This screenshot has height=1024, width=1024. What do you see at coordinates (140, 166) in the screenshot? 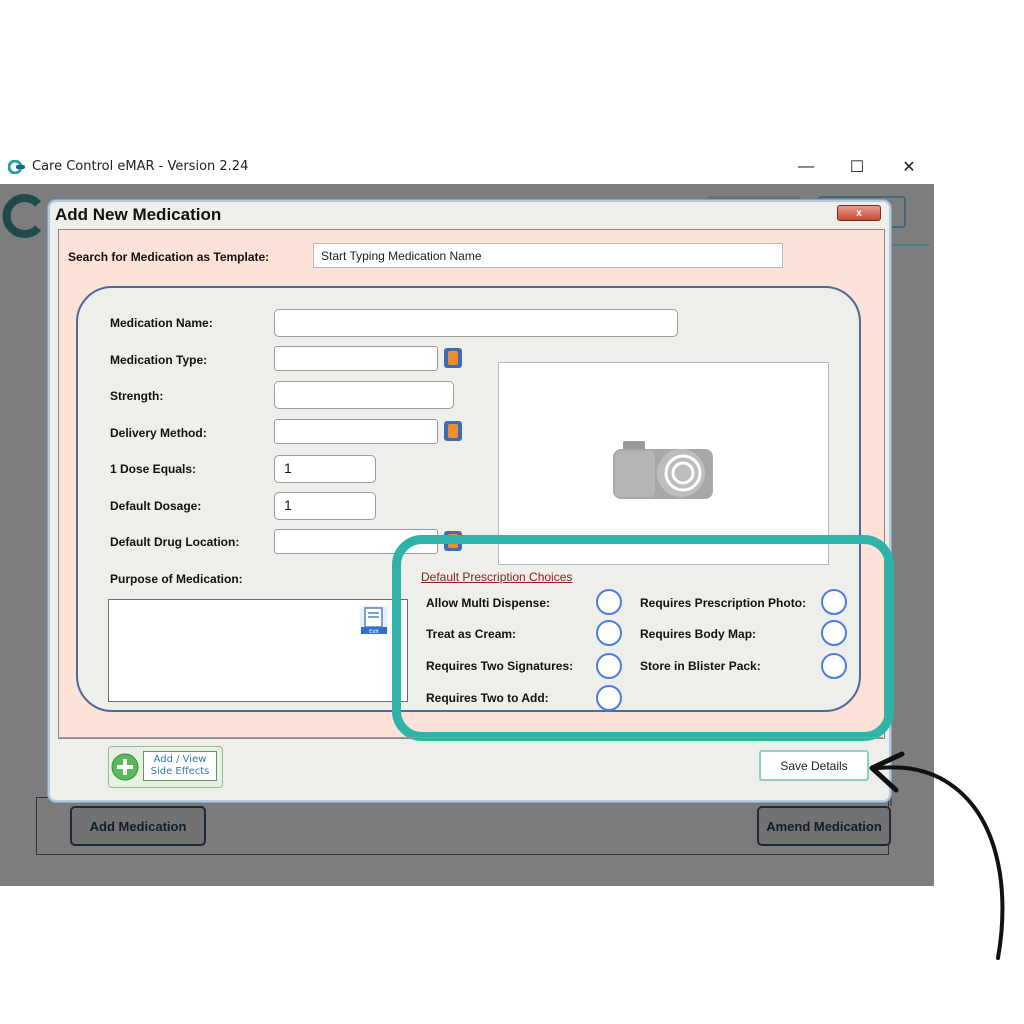
I see `window-title: Care Control eMAR - Version 2.24` at bounding box center [140, 166].